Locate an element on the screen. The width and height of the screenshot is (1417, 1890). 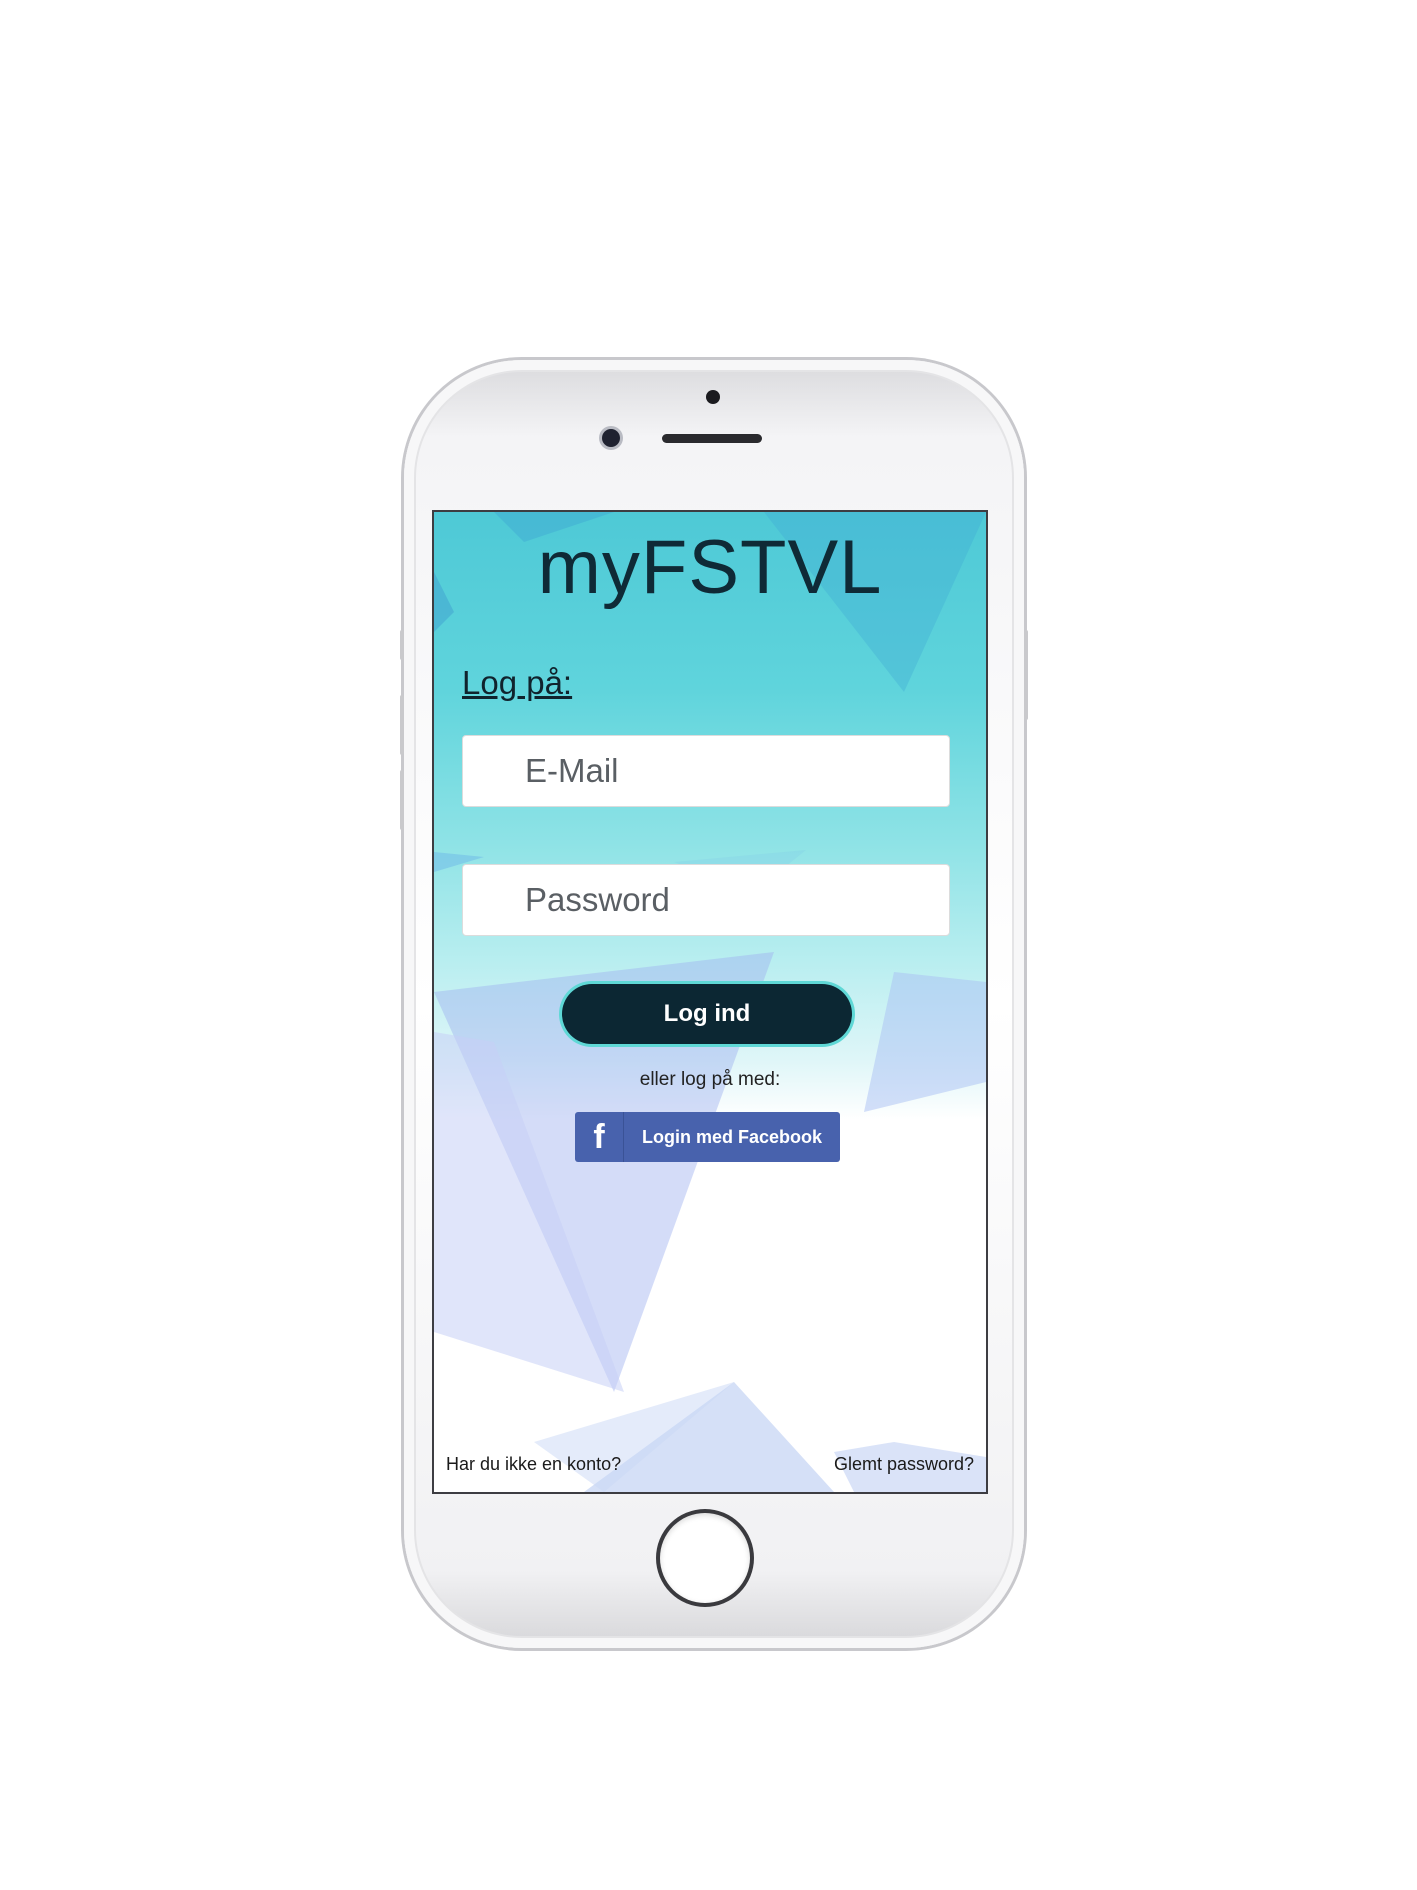
facebook-login-label: Login med Facebook is located at coordinates (732, 1136).